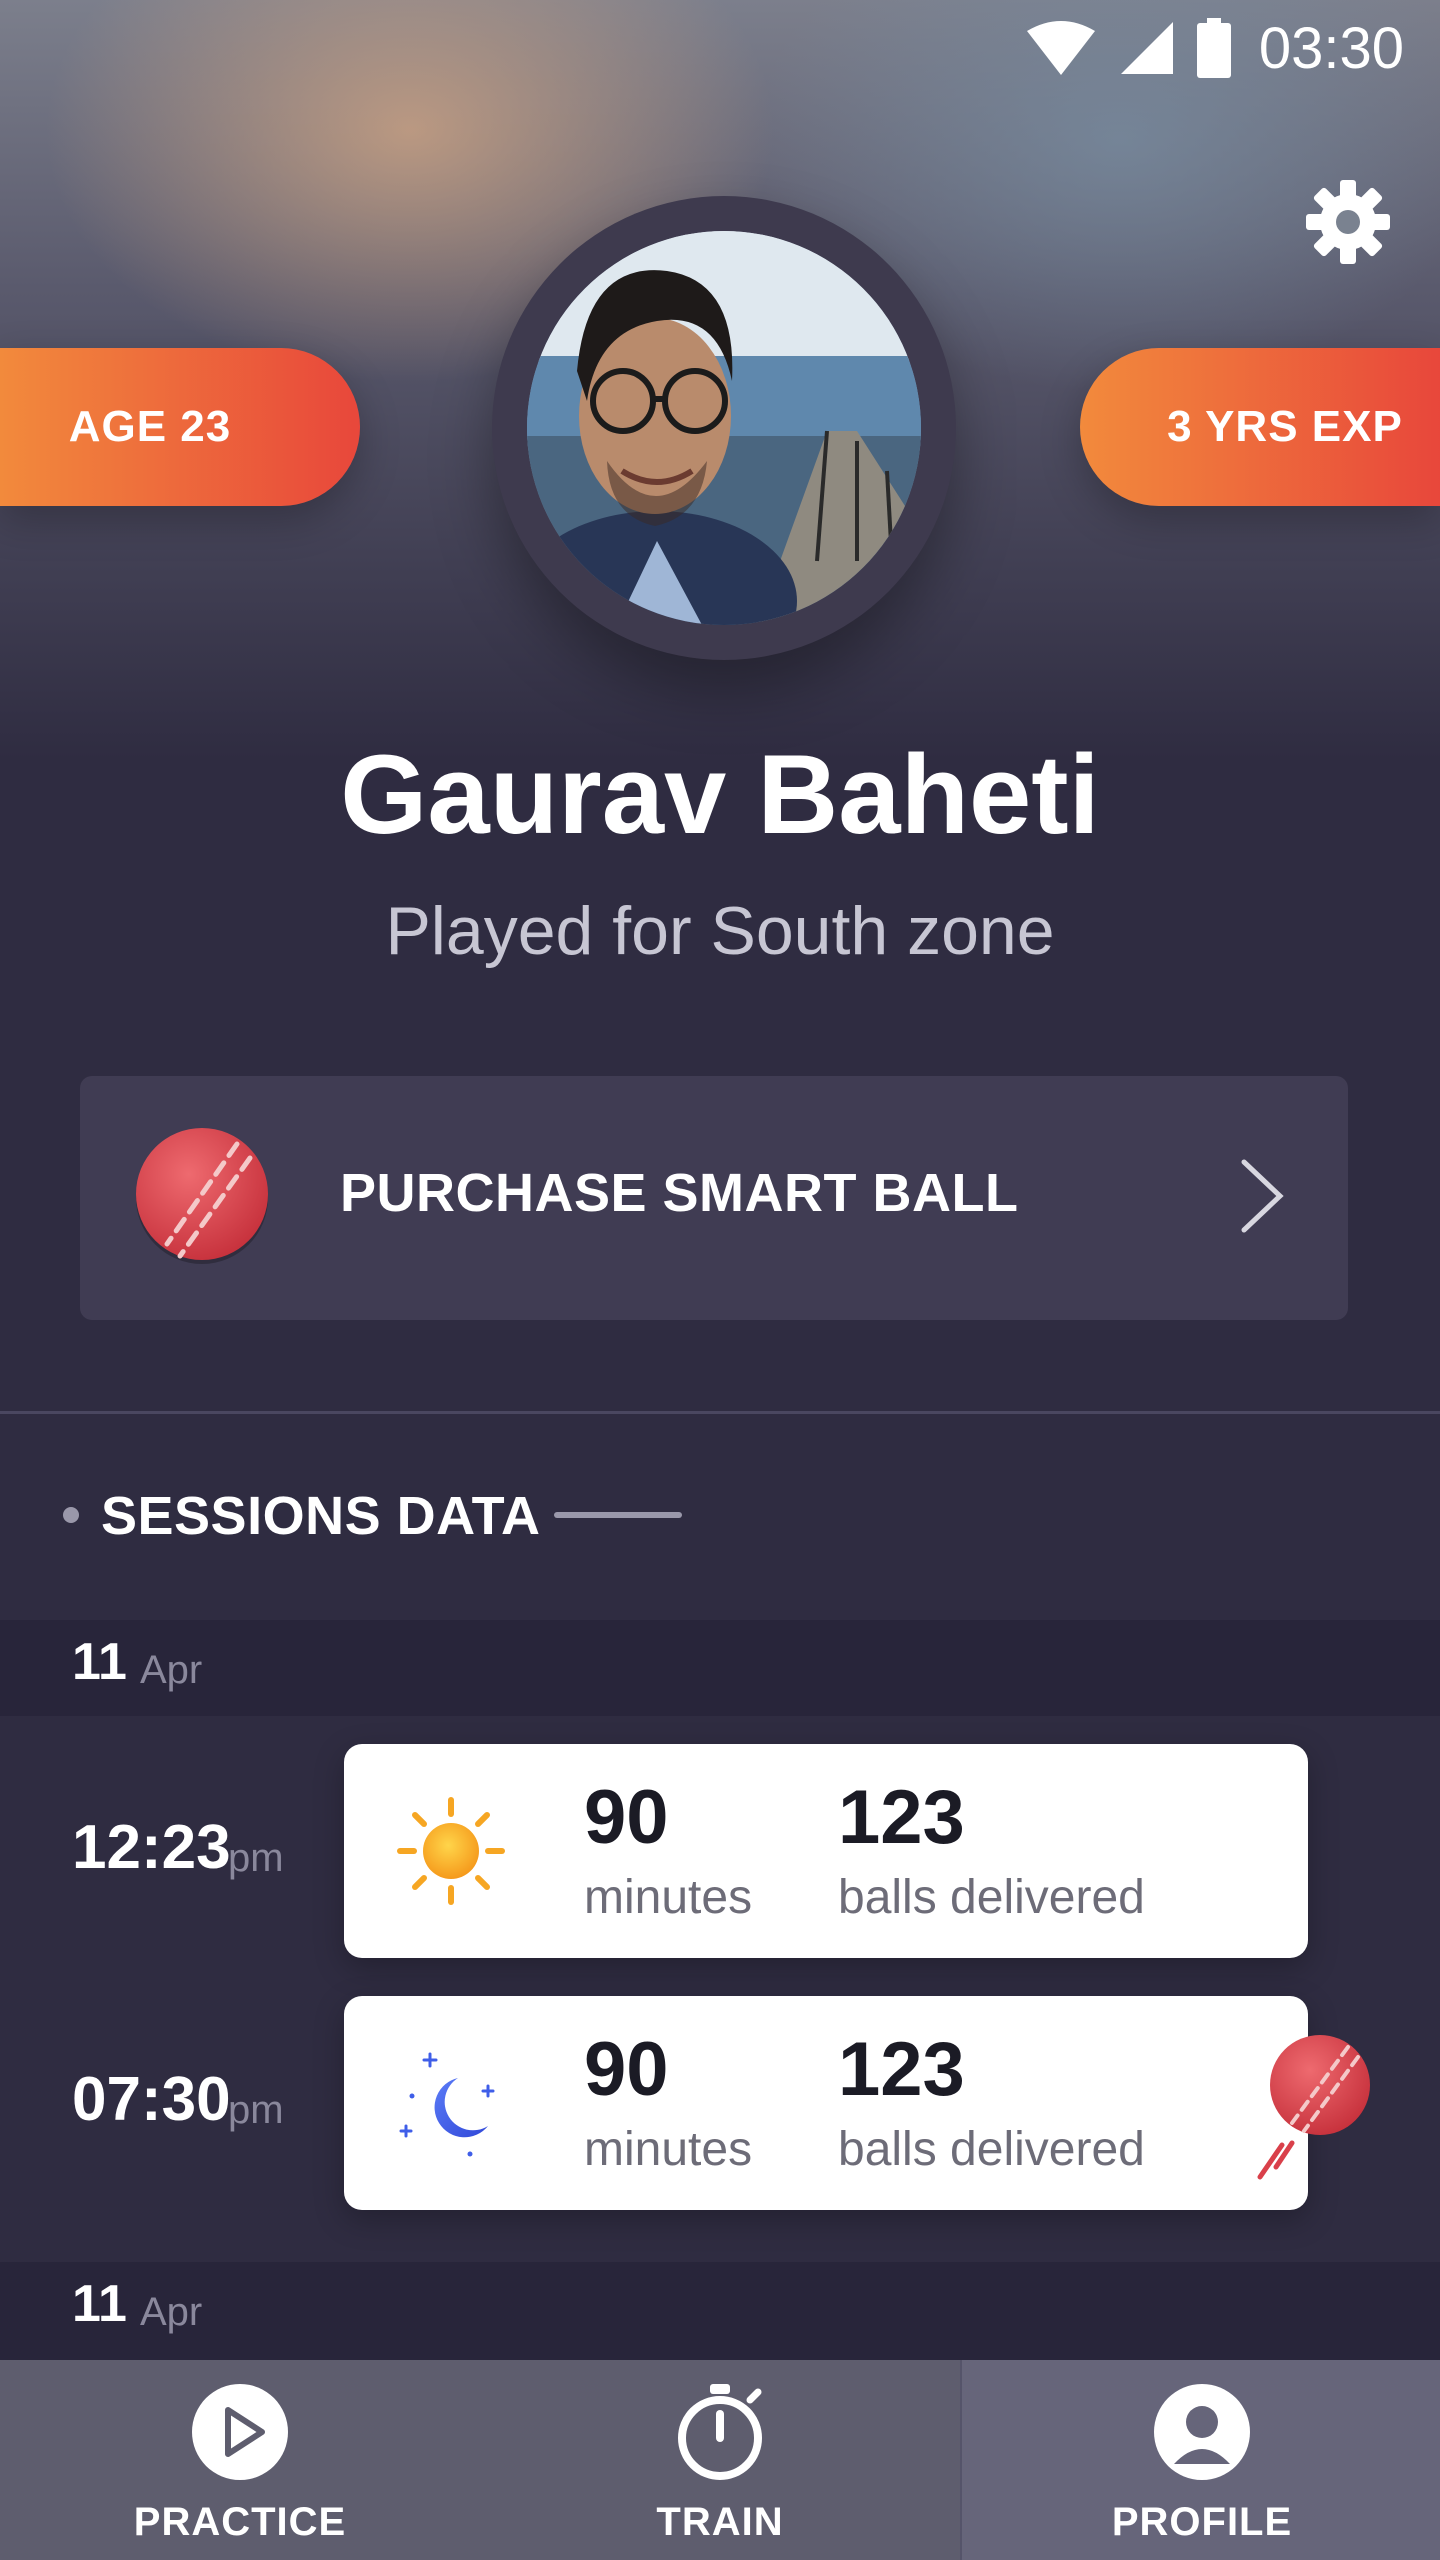 The image size is (1440, 2560). I want to click on section-divider, so click(720, 1412).